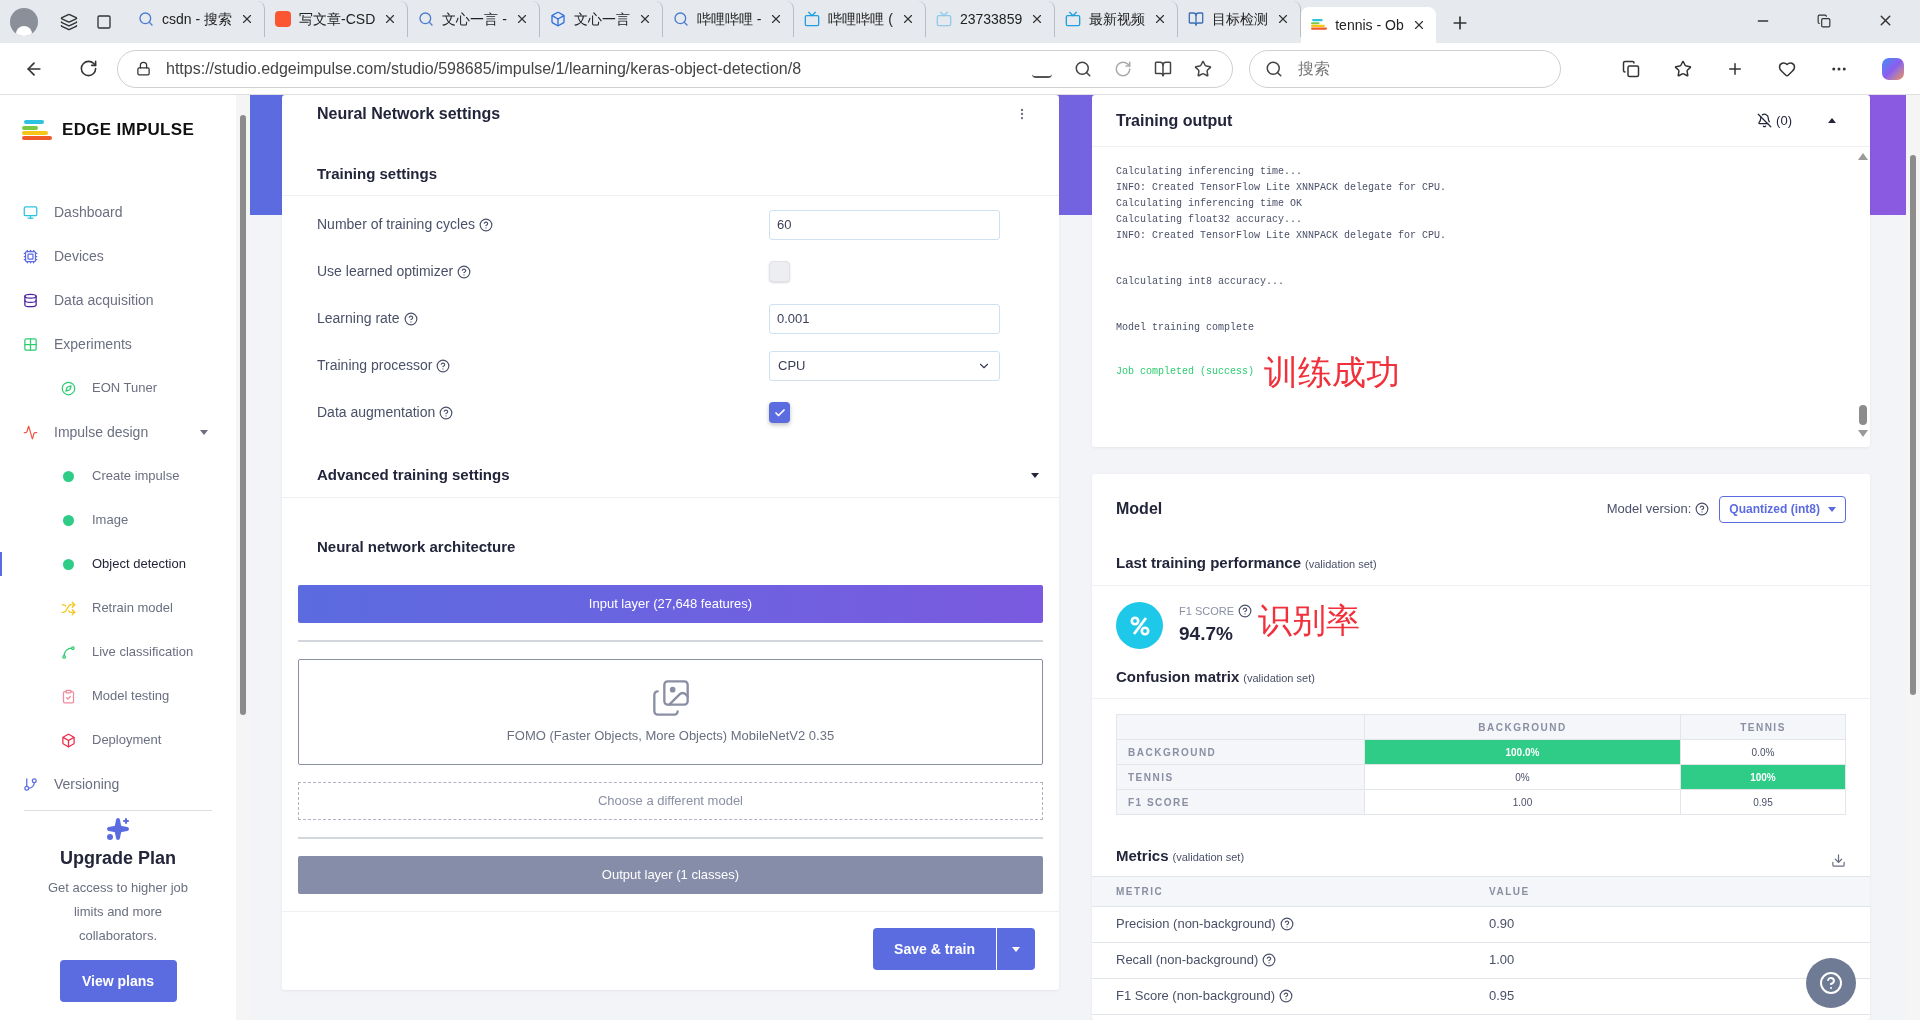 Image resolution: width=1920 pixels, height=1020 pixels. Describe the element at coordinates (543, 271) in the screenshot. I see `field-label: Use learned optimizer` at that location.